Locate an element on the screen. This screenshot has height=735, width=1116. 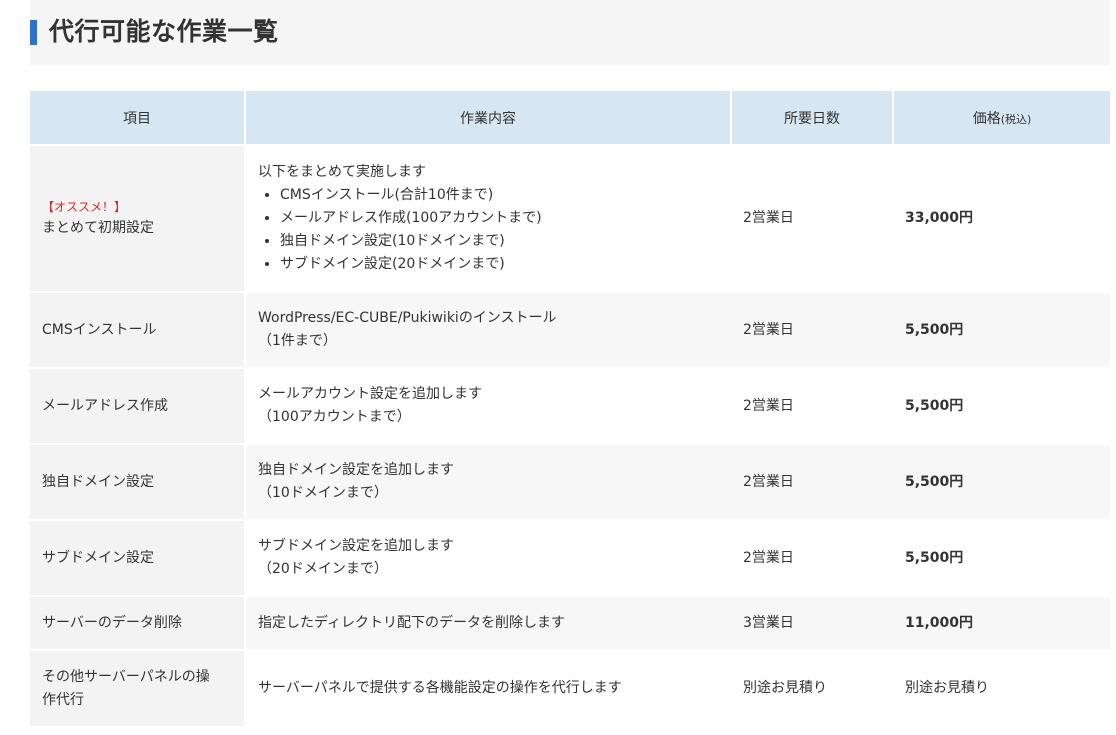
row-content-note: （1件まで） is located at coordinates (297, 341).